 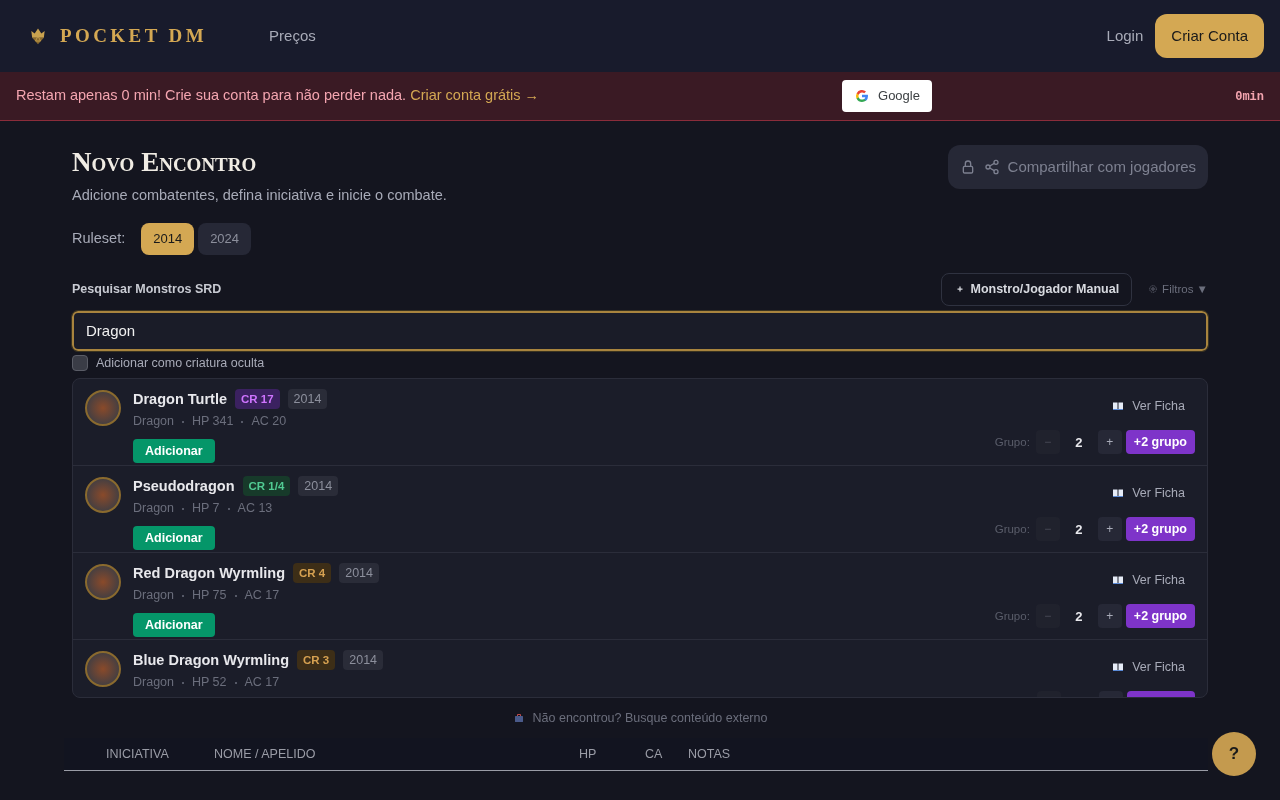 I want to click on banner-message: Restam apenas 0 min! Crie sua conta para não perder nada. Criar conta grátis →, so click(x=278, y=96).